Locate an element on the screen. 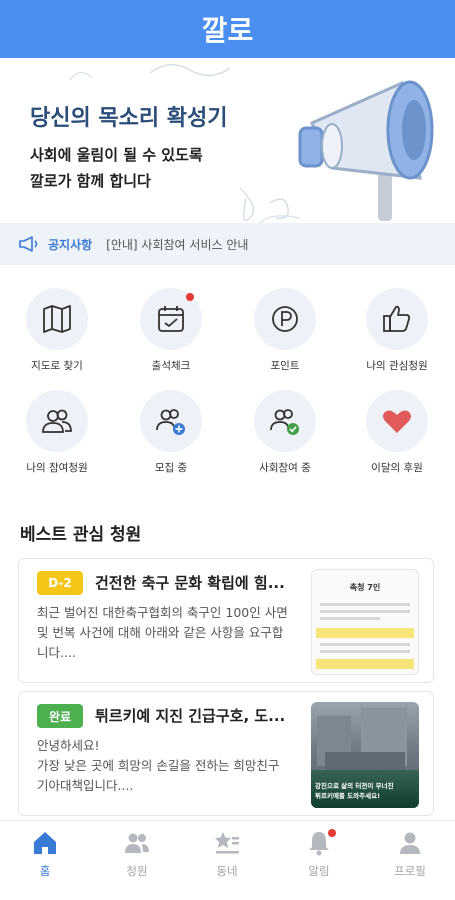 Image resolution: width=455 pixels, height=900 pixels. summary-line: 안녕하세요! is located at coordinates (68, 745).